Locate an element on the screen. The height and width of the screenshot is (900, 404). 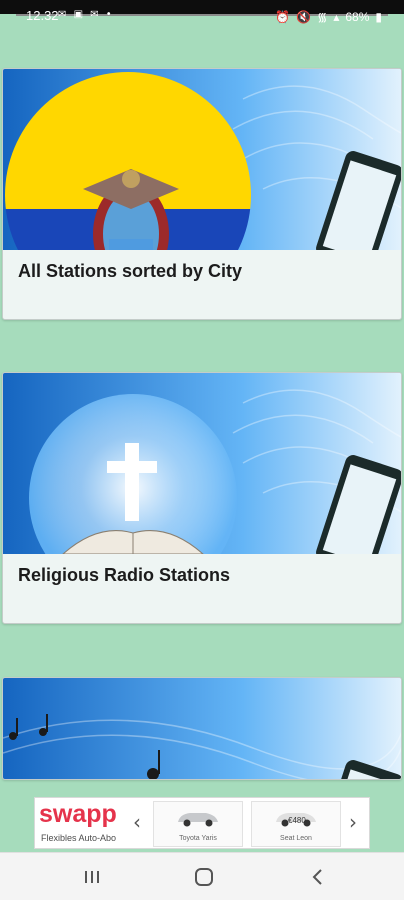
alarm-icon: ⏰ is located at coordinates (283, 16).